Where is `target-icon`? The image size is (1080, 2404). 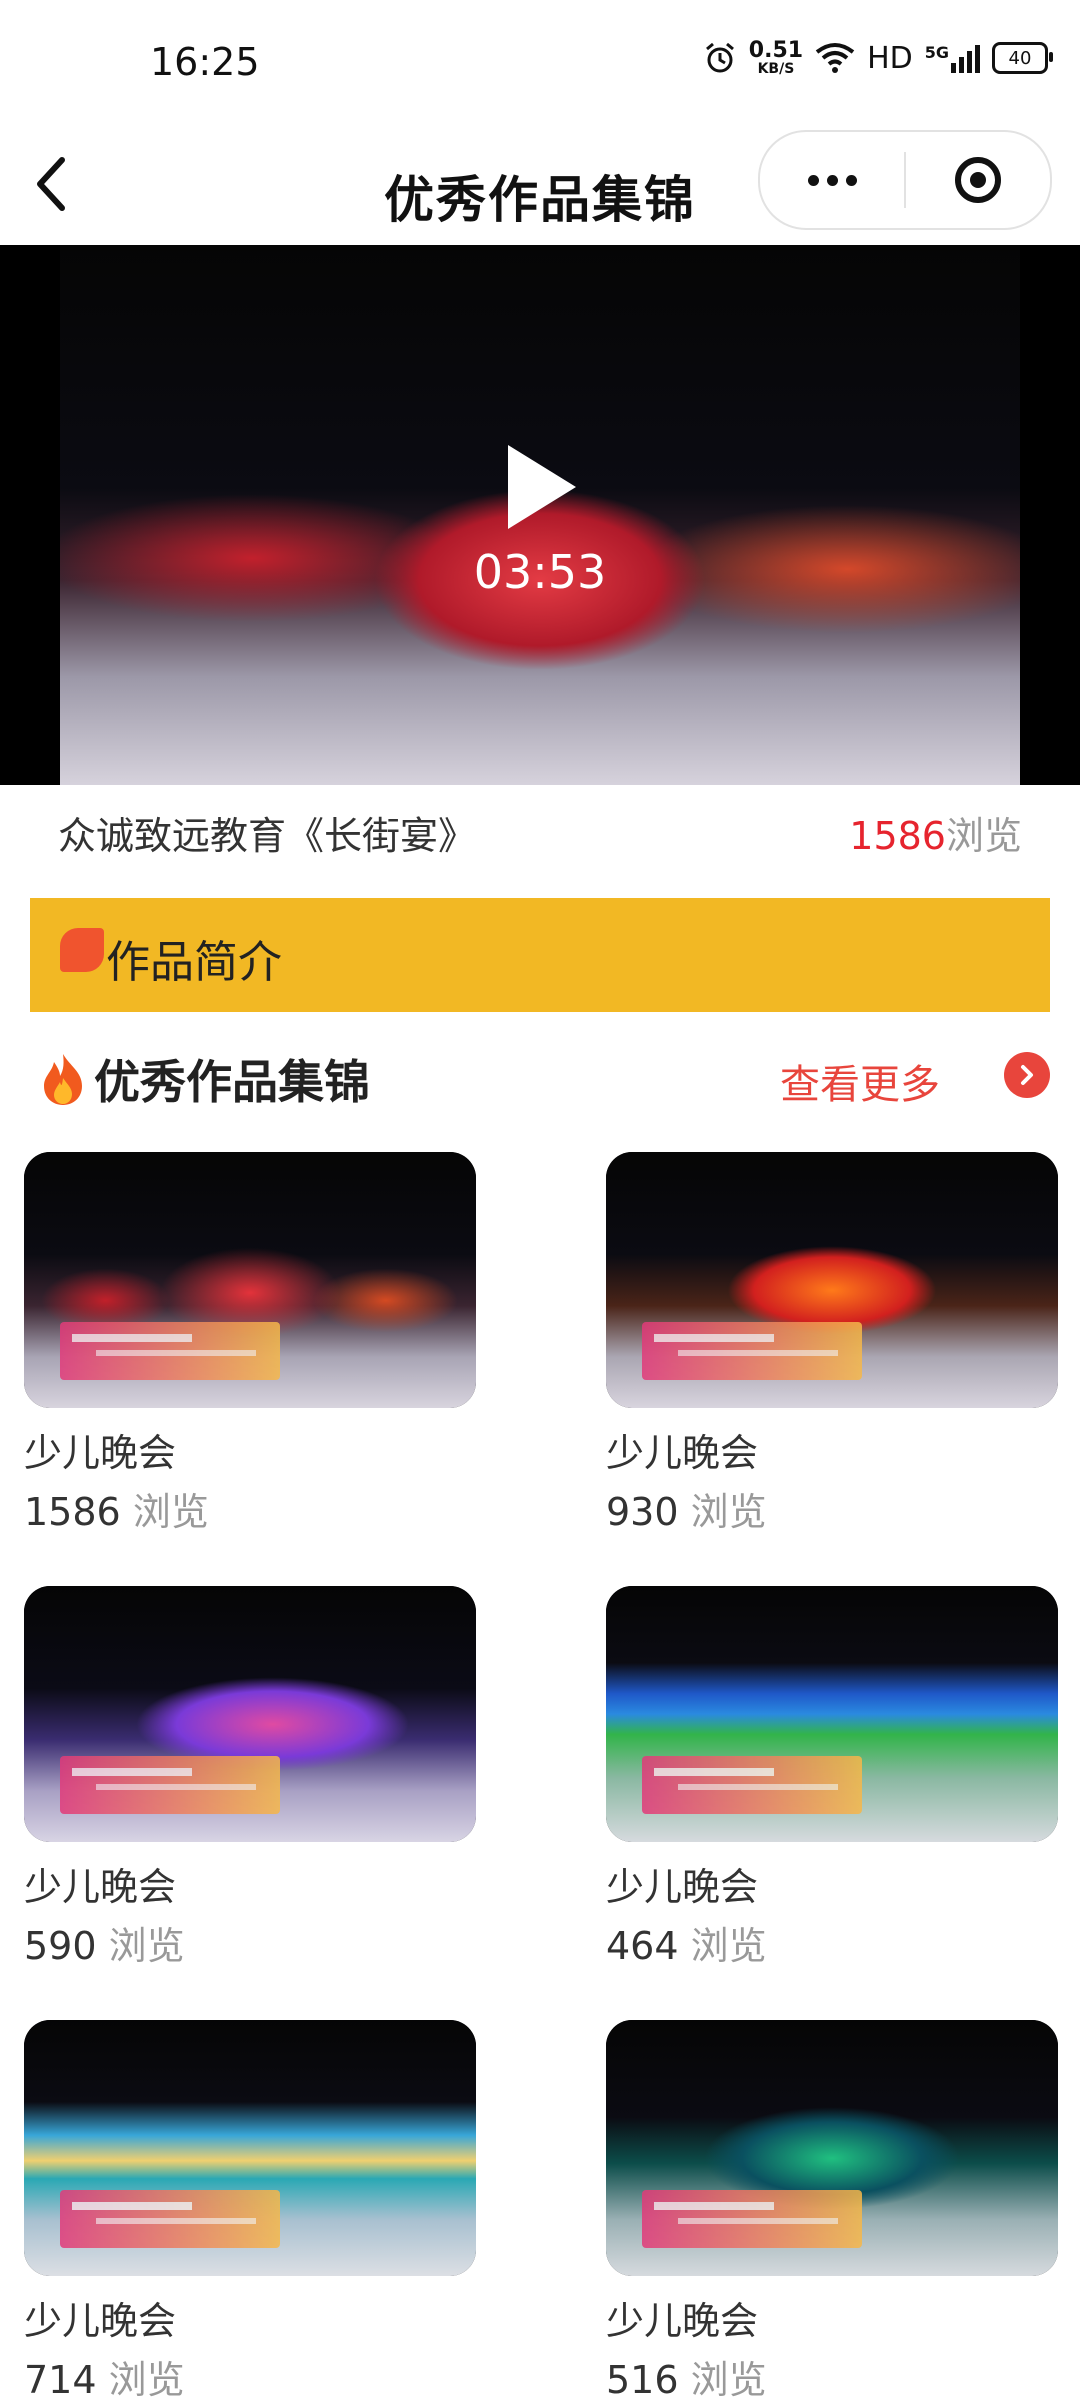 target-icon is located at coordinates (978, 180).